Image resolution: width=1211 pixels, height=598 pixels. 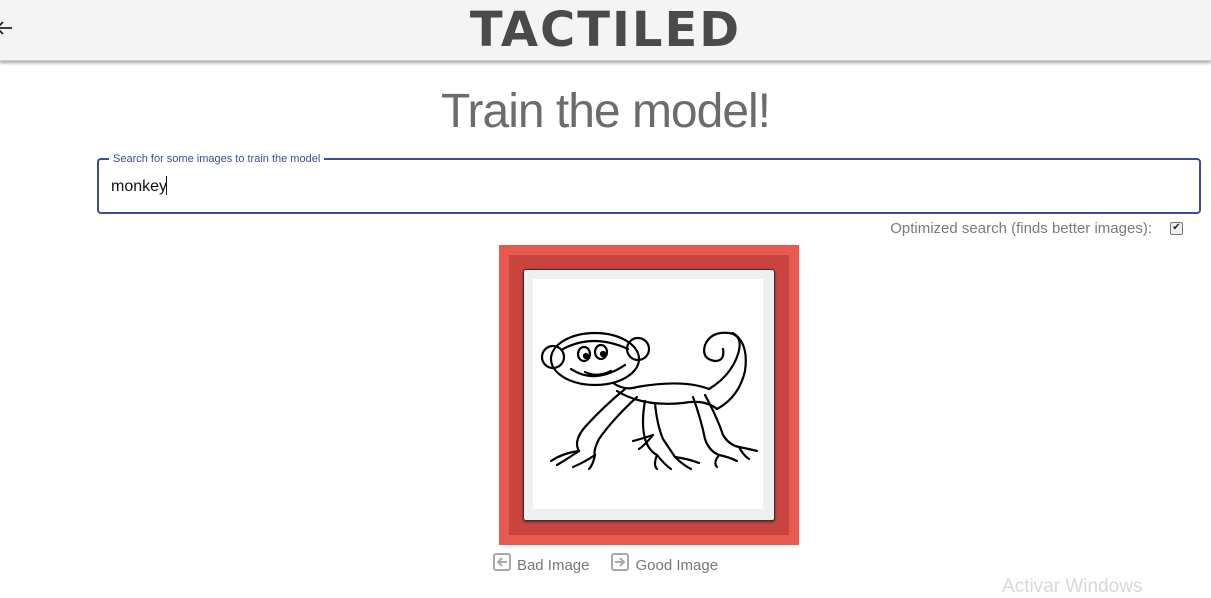 I want to click on arrow-right-box-icon, so click(x=620, y=562).